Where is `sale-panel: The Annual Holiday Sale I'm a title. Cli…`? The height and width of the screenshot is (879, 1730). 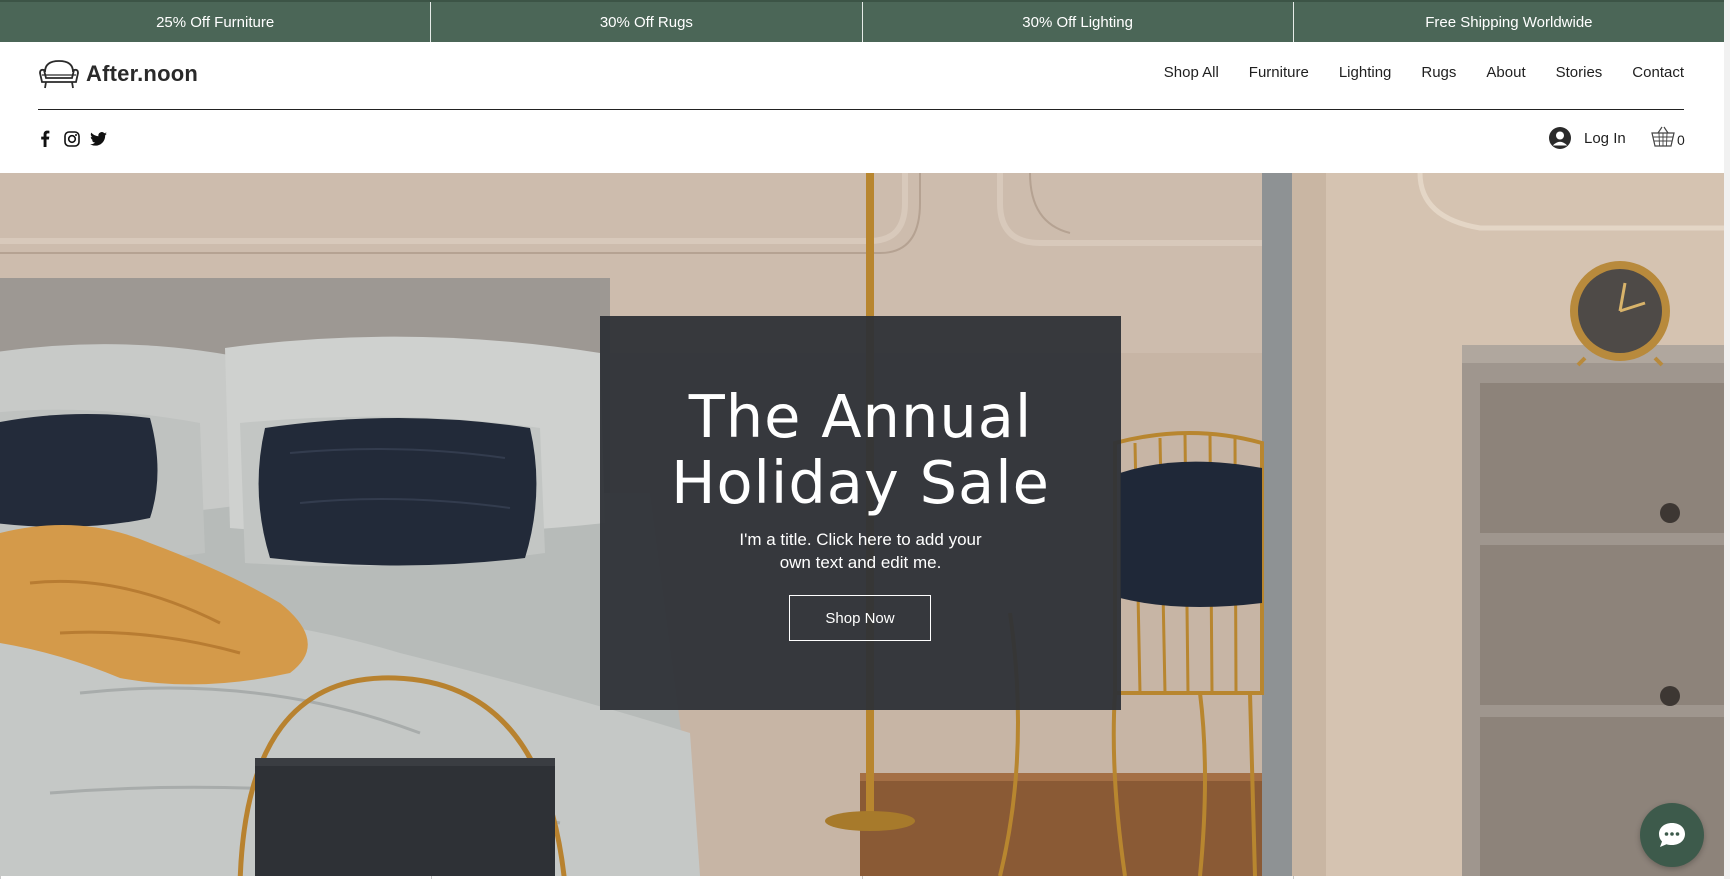
sale-panel: The Annual Holiday Sale I'm a title. Cli… is located at coordinates (860, 513).